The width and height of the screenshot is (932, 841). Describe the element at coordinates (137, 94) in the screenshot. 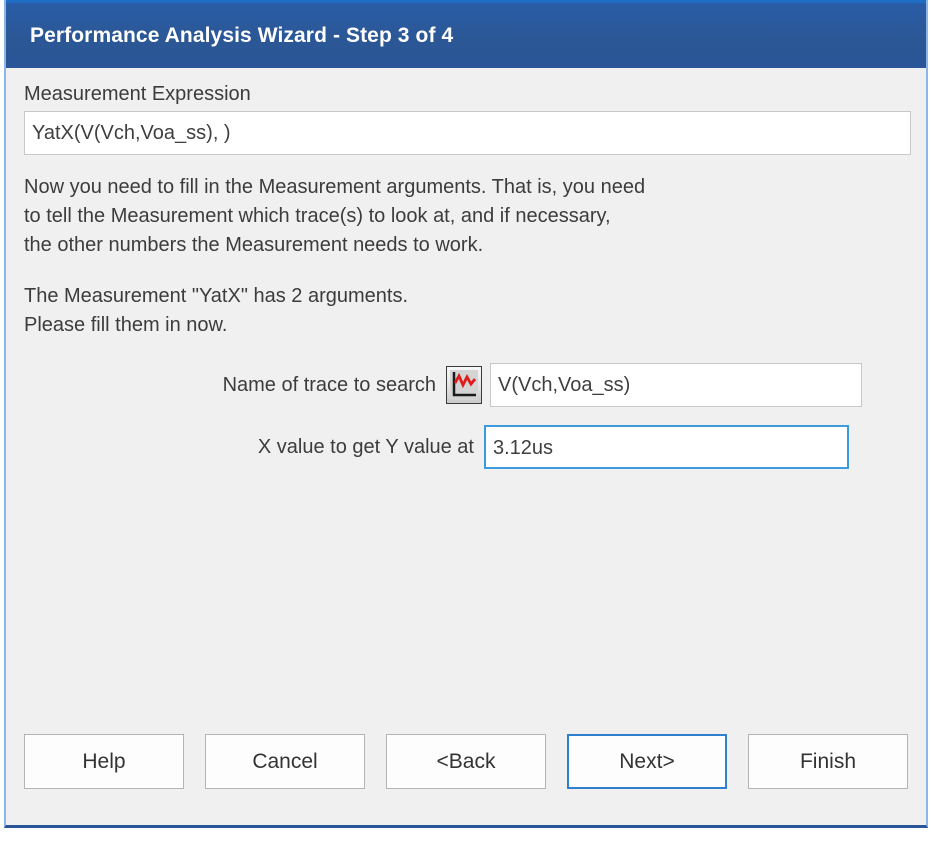

I see `measurement-expression-label: Measurement Expression` at that location.